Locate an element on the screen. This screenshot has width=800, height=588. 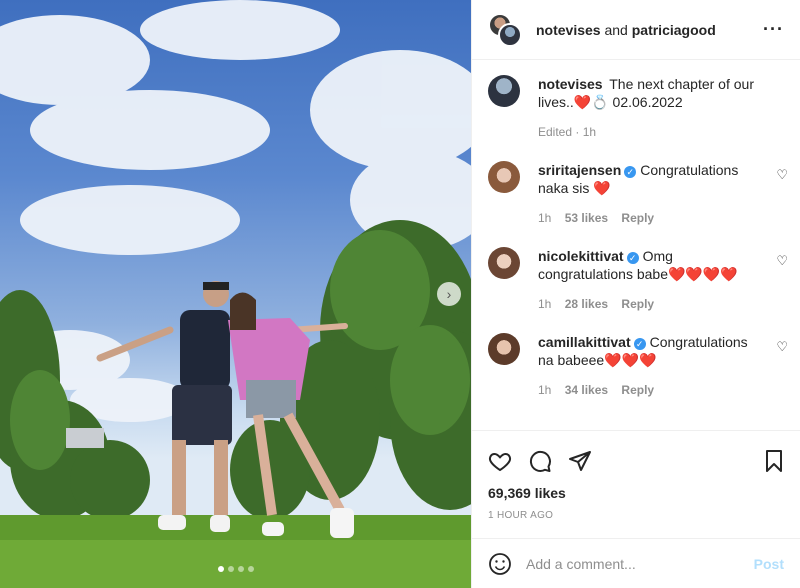
chevron-right-icon: › is located at coordinates (449, 294).